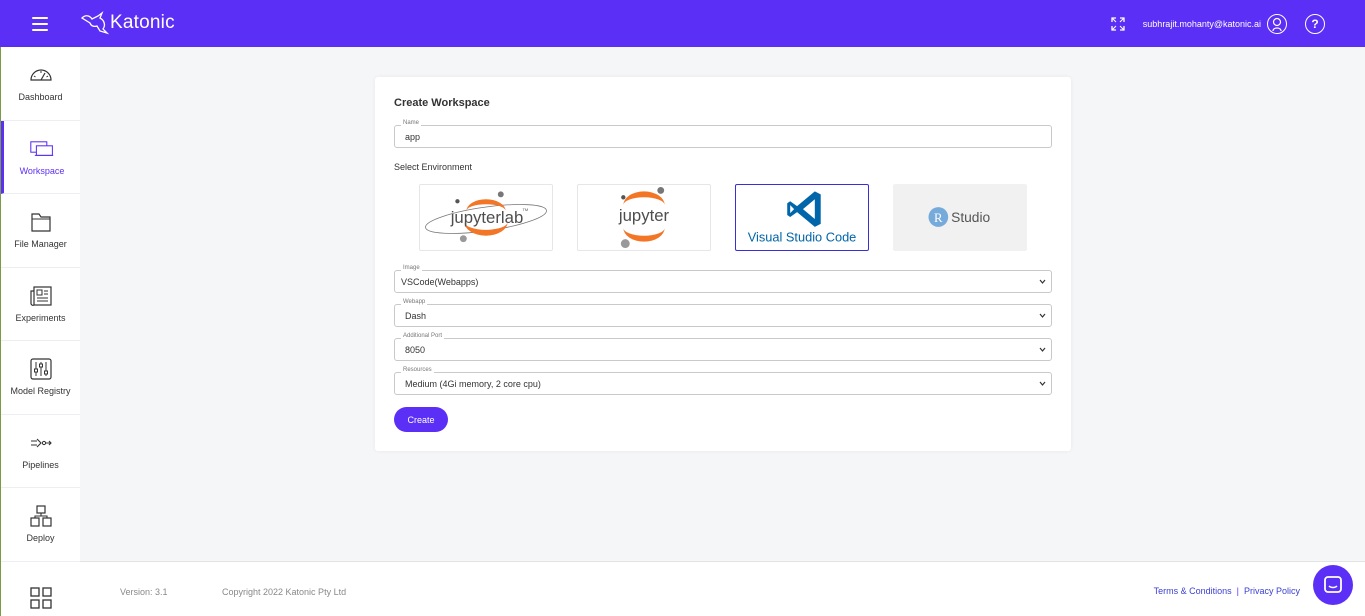 The height and width of the screenshot is (616, 1365). Describe the element at coordinates (414, 302) in the screenshot. I see `webapp-select-label: Webapp` at that location.